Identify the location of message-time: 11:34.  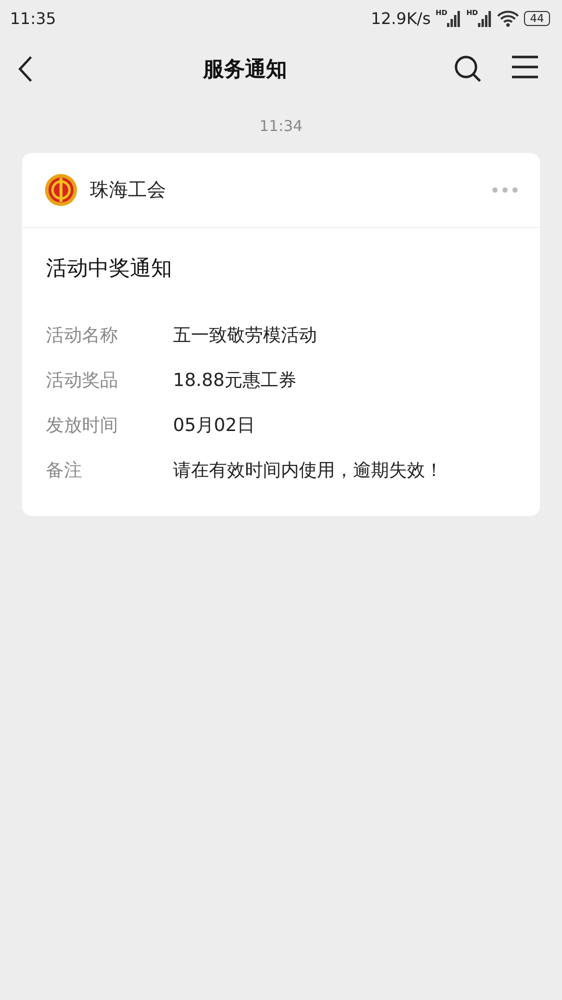
(281, 126).